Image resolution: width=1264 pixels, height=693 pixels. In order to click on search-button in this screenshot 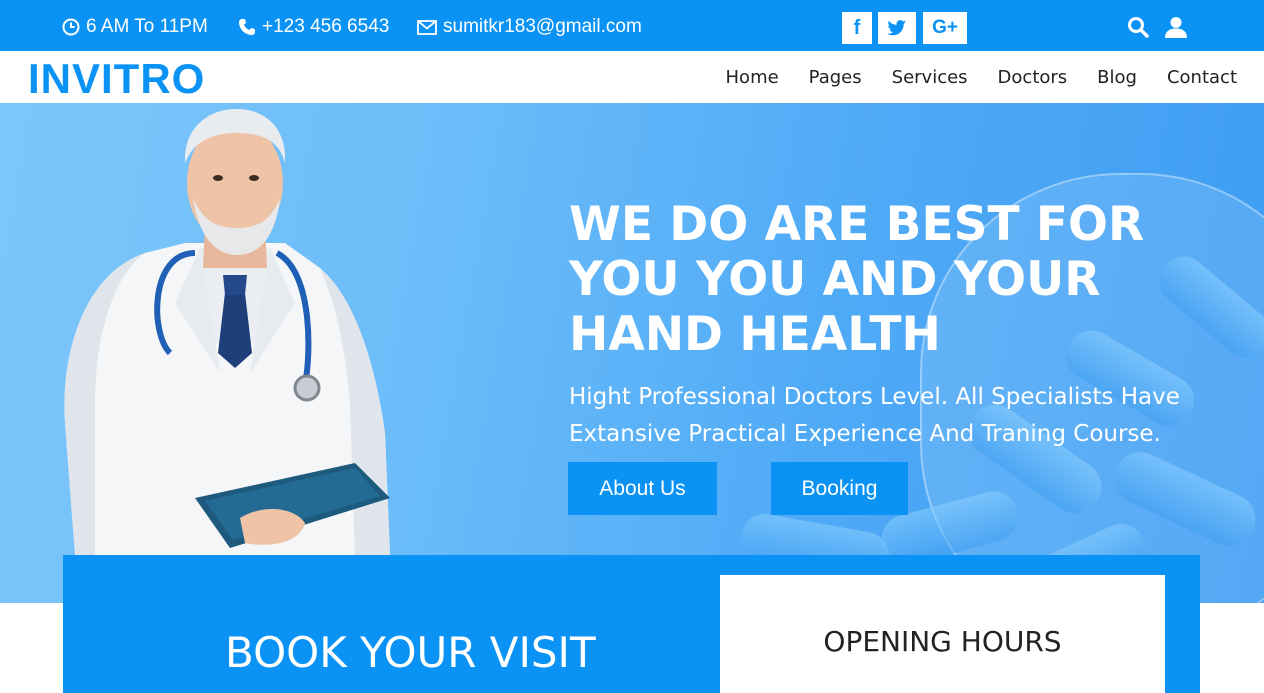, I will do `click(1138, 29)`.